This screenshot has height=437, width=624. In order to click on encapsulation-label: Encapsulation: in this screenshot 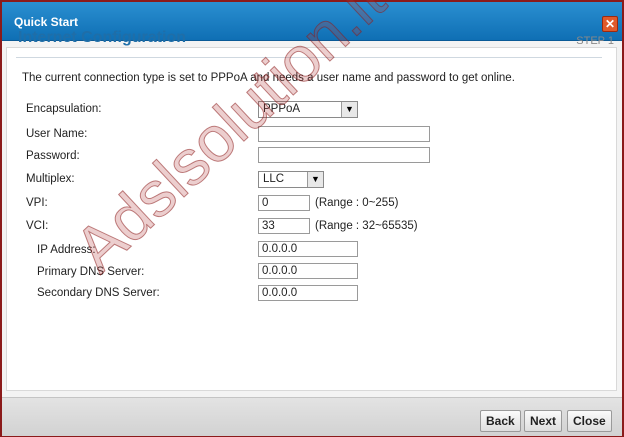, I will do `click(64, 109)`.